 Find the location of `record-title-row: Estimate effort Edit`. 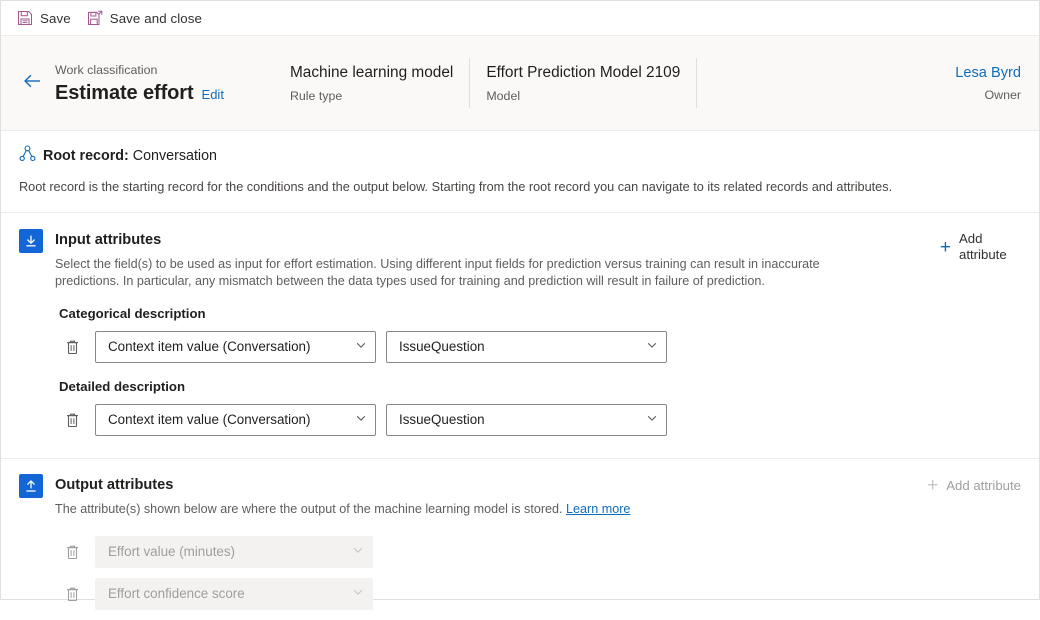

record-title-row: Estimate effort Edit is located at coordinates (139, 93).